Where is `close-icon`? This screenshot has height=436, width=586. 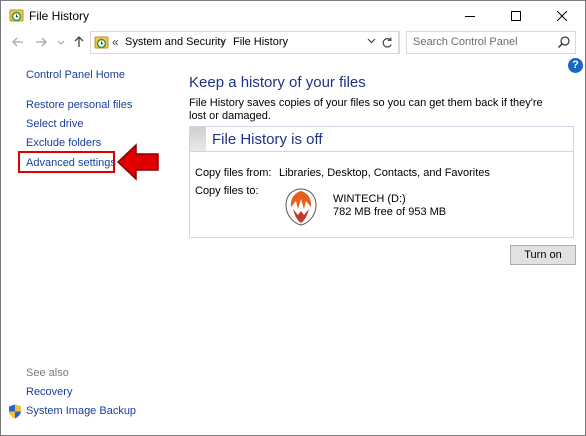
close-icon is located at coordinates (562, 15).